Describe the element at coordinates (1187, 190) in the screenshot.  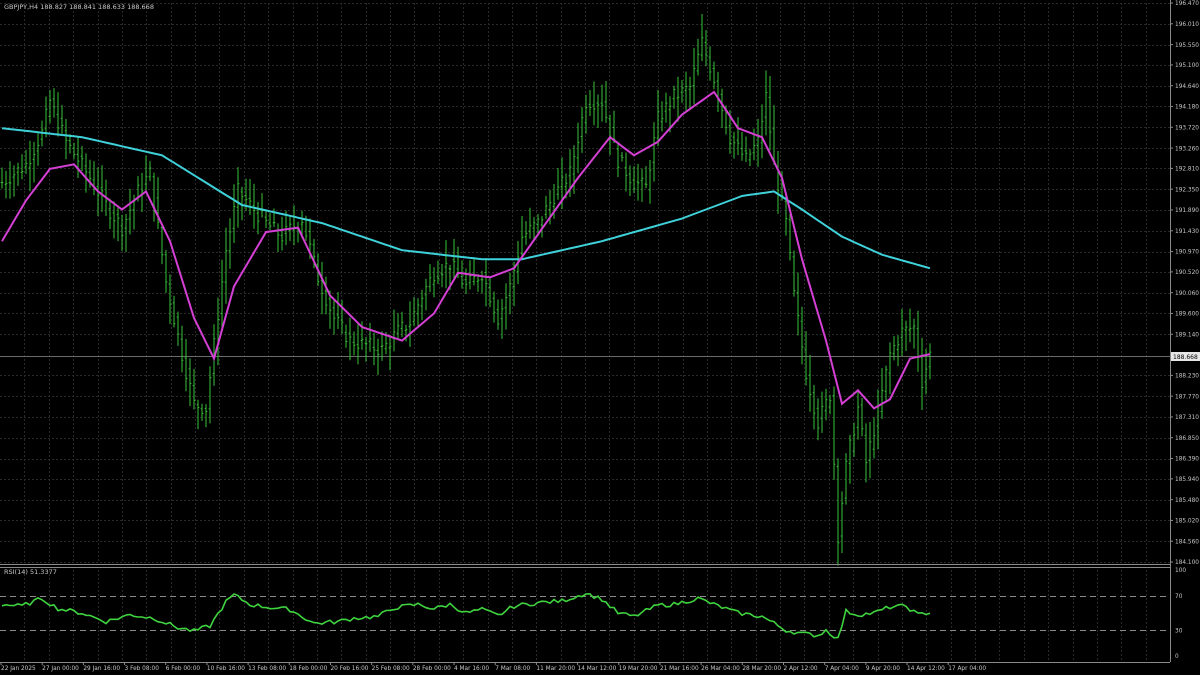
I see `price-tick-label: 192.350` at that location.